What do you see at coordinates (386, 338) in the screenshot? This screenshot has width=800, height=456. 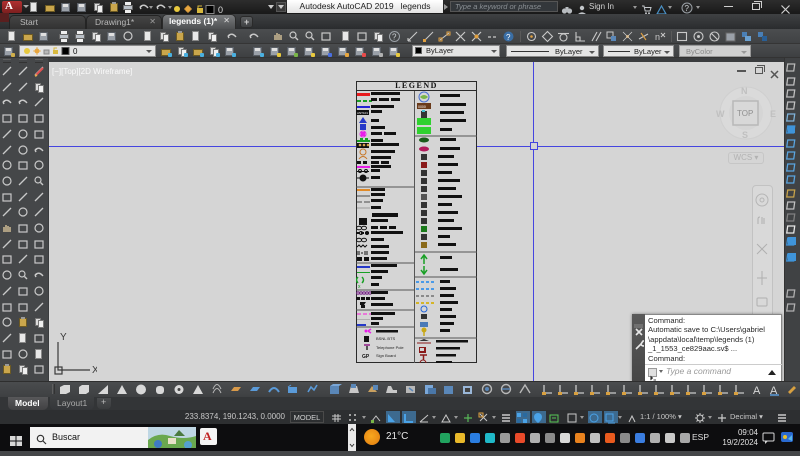 I see `svg-text: BSNL BTS` at bounding box center [386, 338].